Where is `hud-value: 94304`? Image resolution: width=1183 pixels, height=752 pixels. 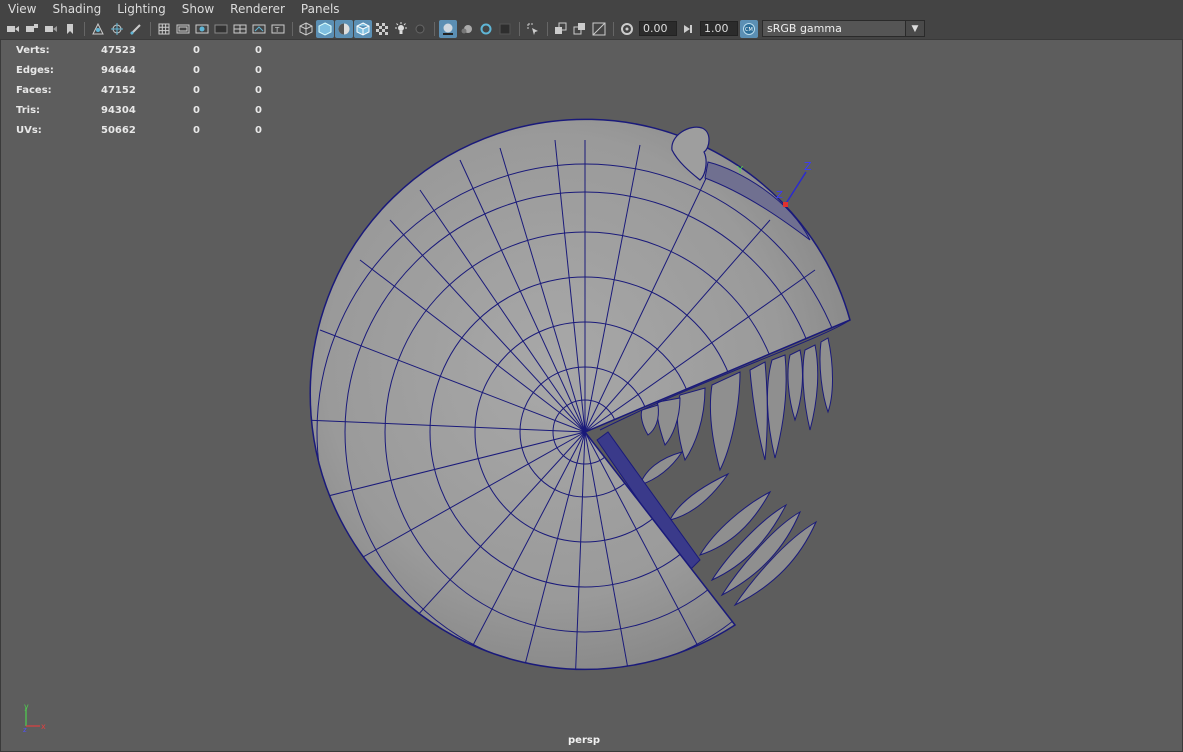
hud-value: 94304 is located at coordinates (118, 110).